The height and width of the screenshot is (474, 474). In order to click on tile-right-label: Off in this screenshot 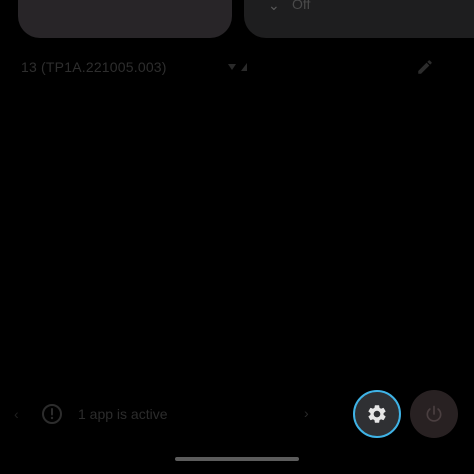, I will do `click(301, 6)`.